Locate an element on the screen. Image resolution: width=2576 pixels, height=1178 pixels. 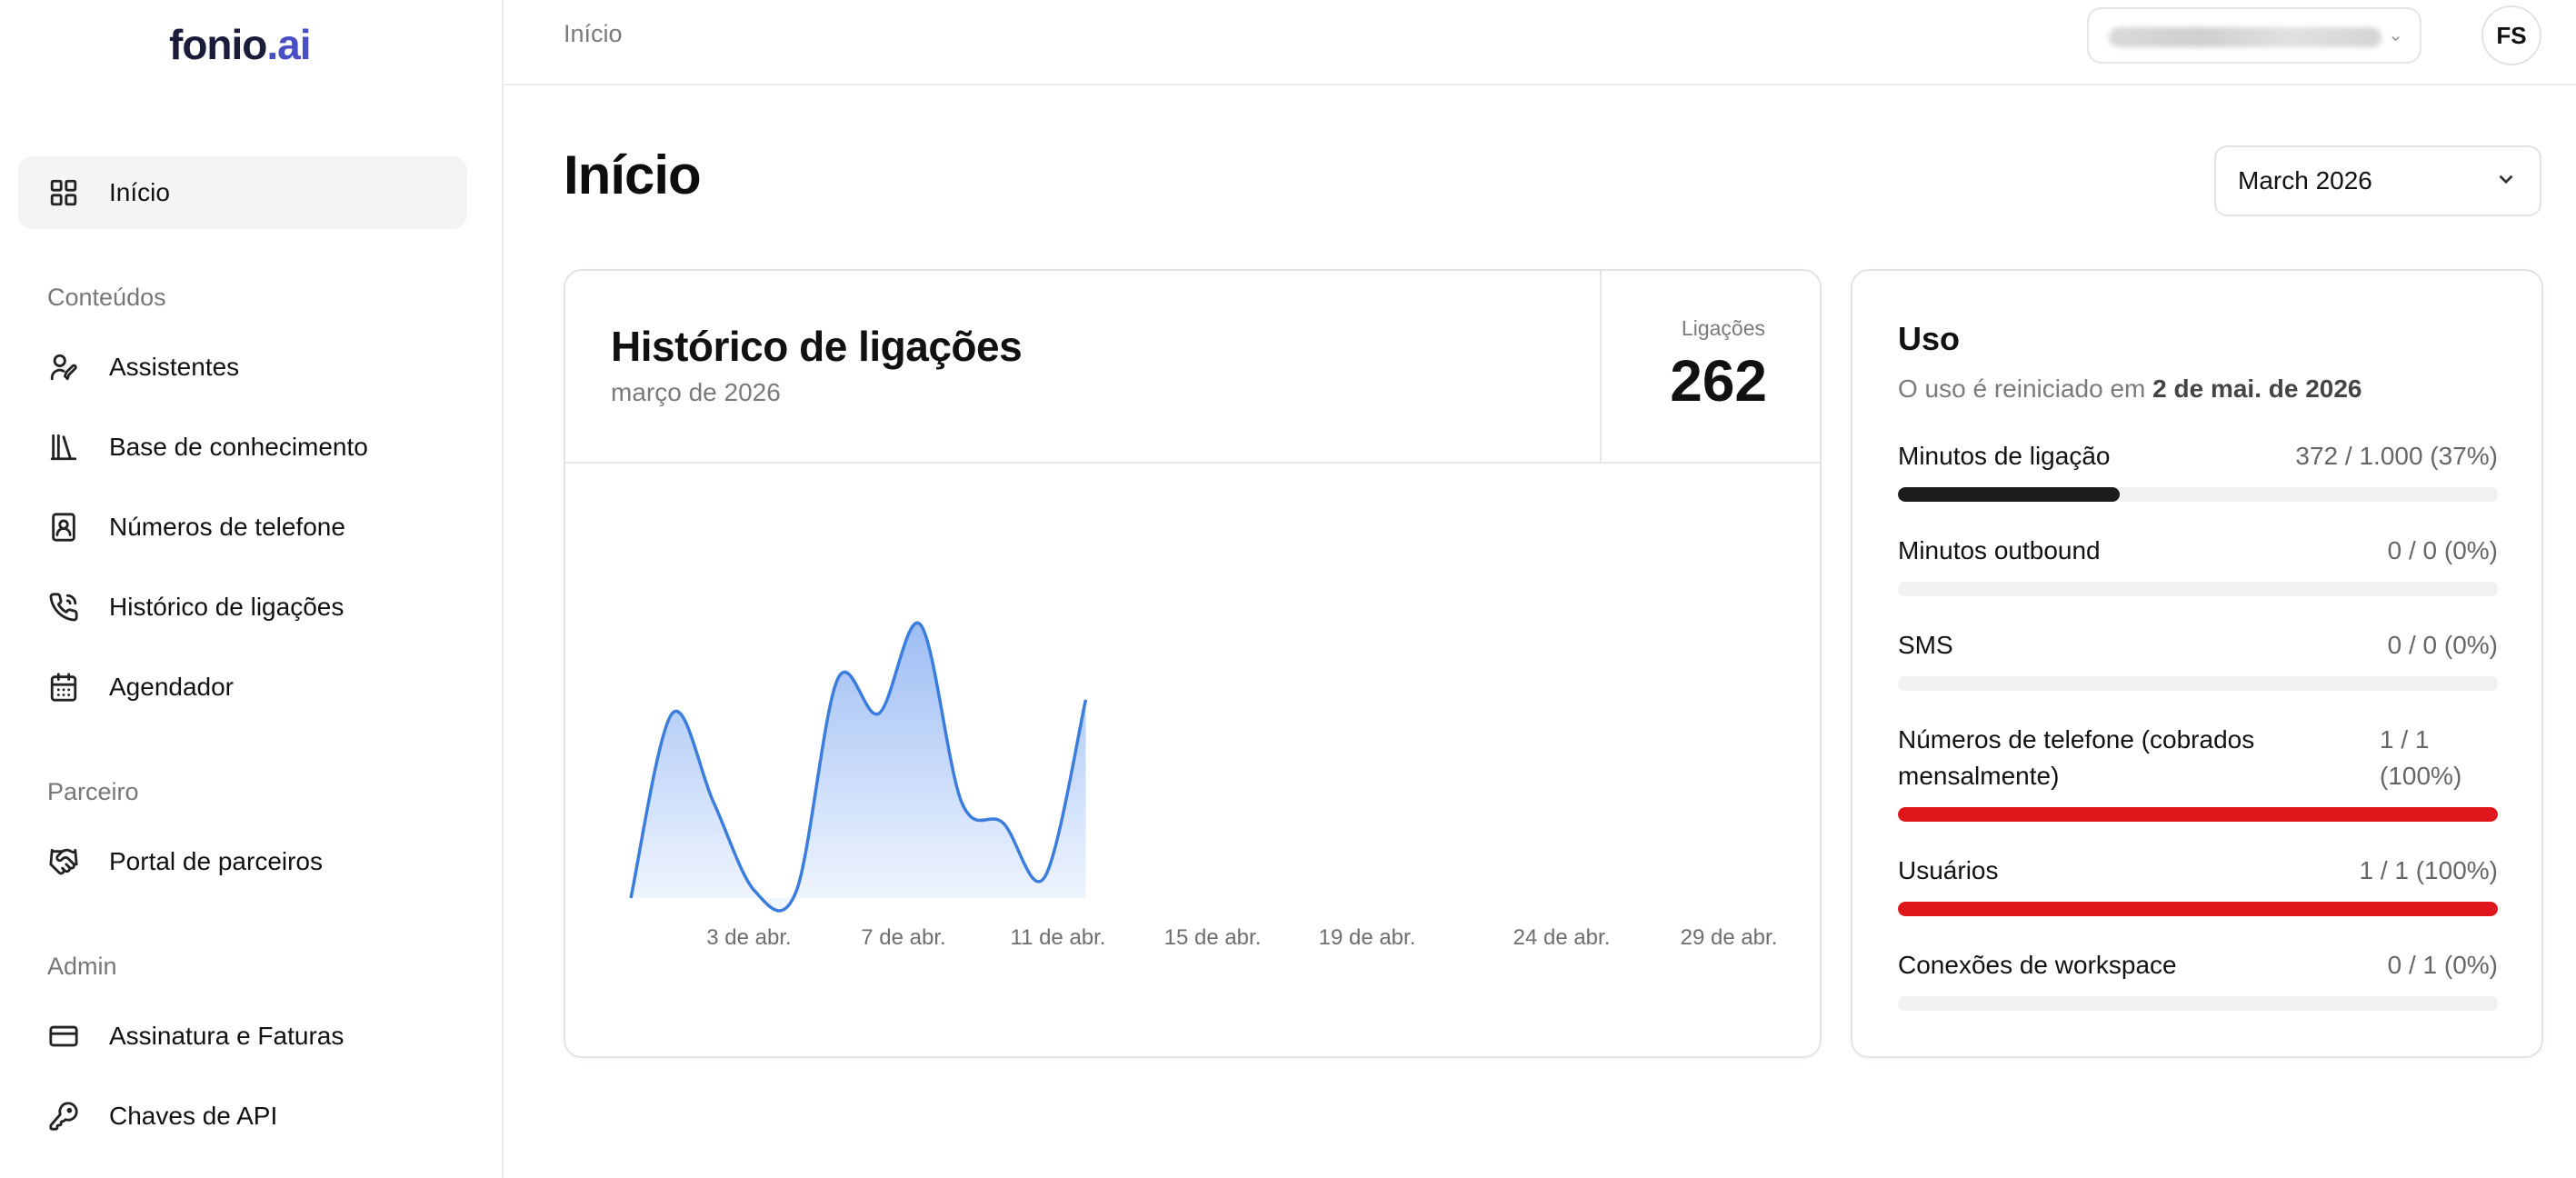
chevron-down-icon is located at coordinates (2506, 179).